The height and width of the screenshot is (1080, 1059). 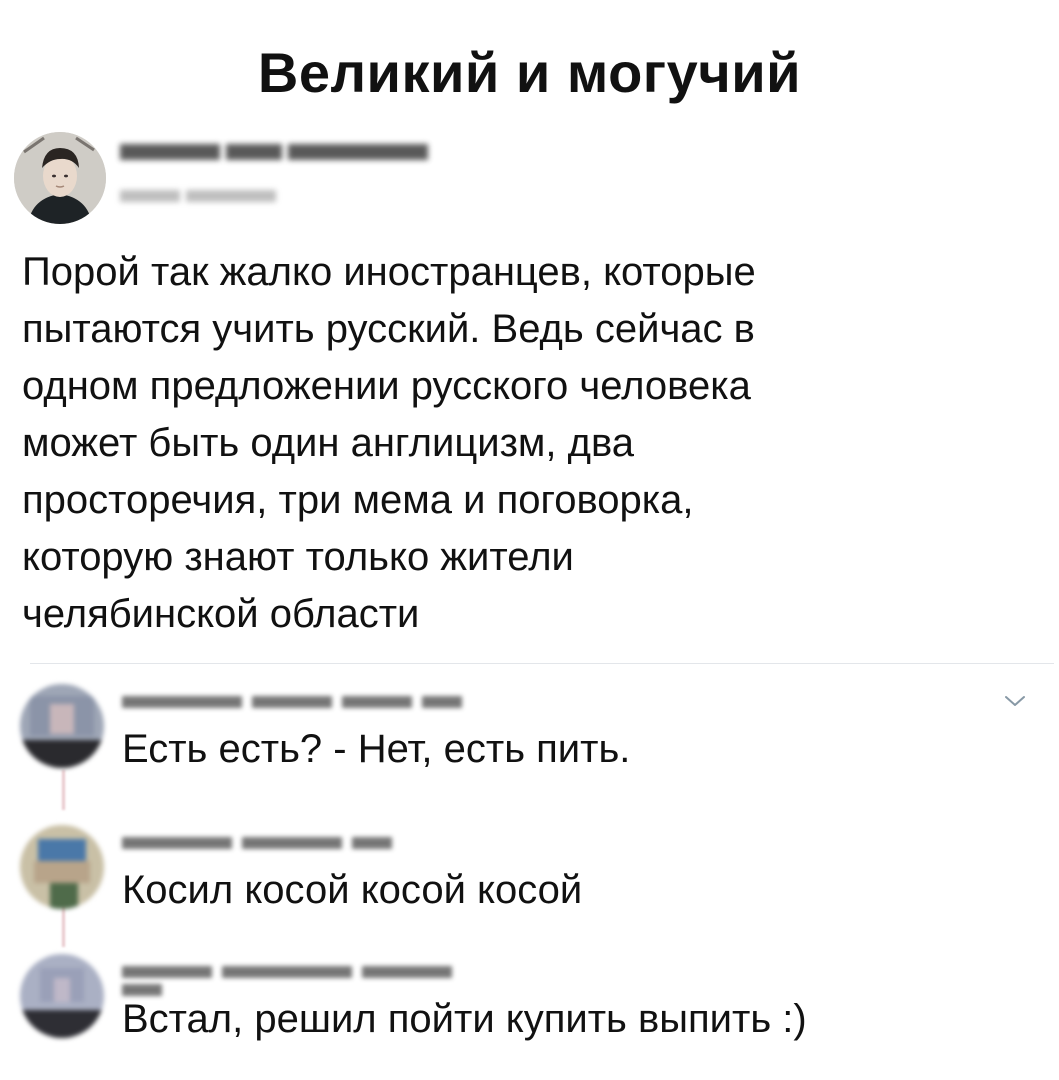 What do you see at coordinates (376, 749) in the screenshot?
I see `comment-text: Есть есть? - Нет, есть пить.` at bounding box center [376, 749].